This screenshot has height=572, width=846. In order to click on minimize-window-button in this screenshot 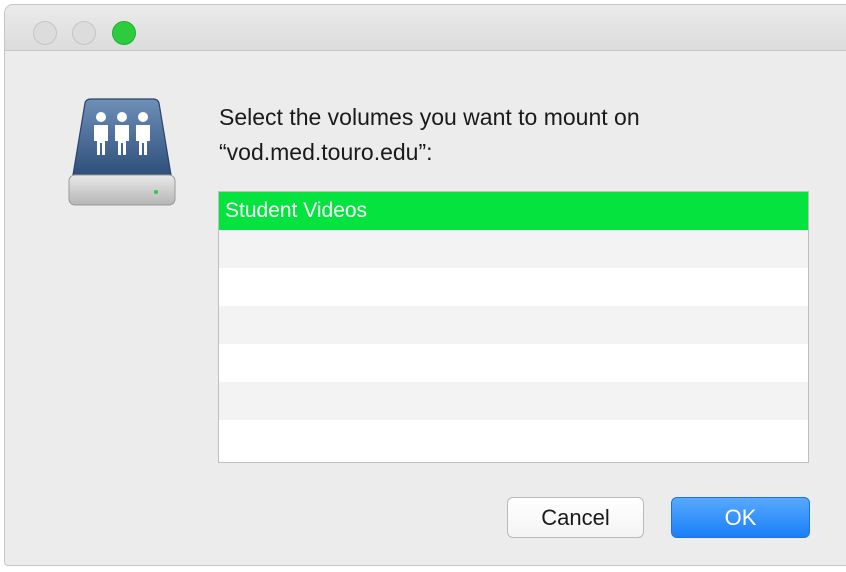, I will do `click(84, 33)`.